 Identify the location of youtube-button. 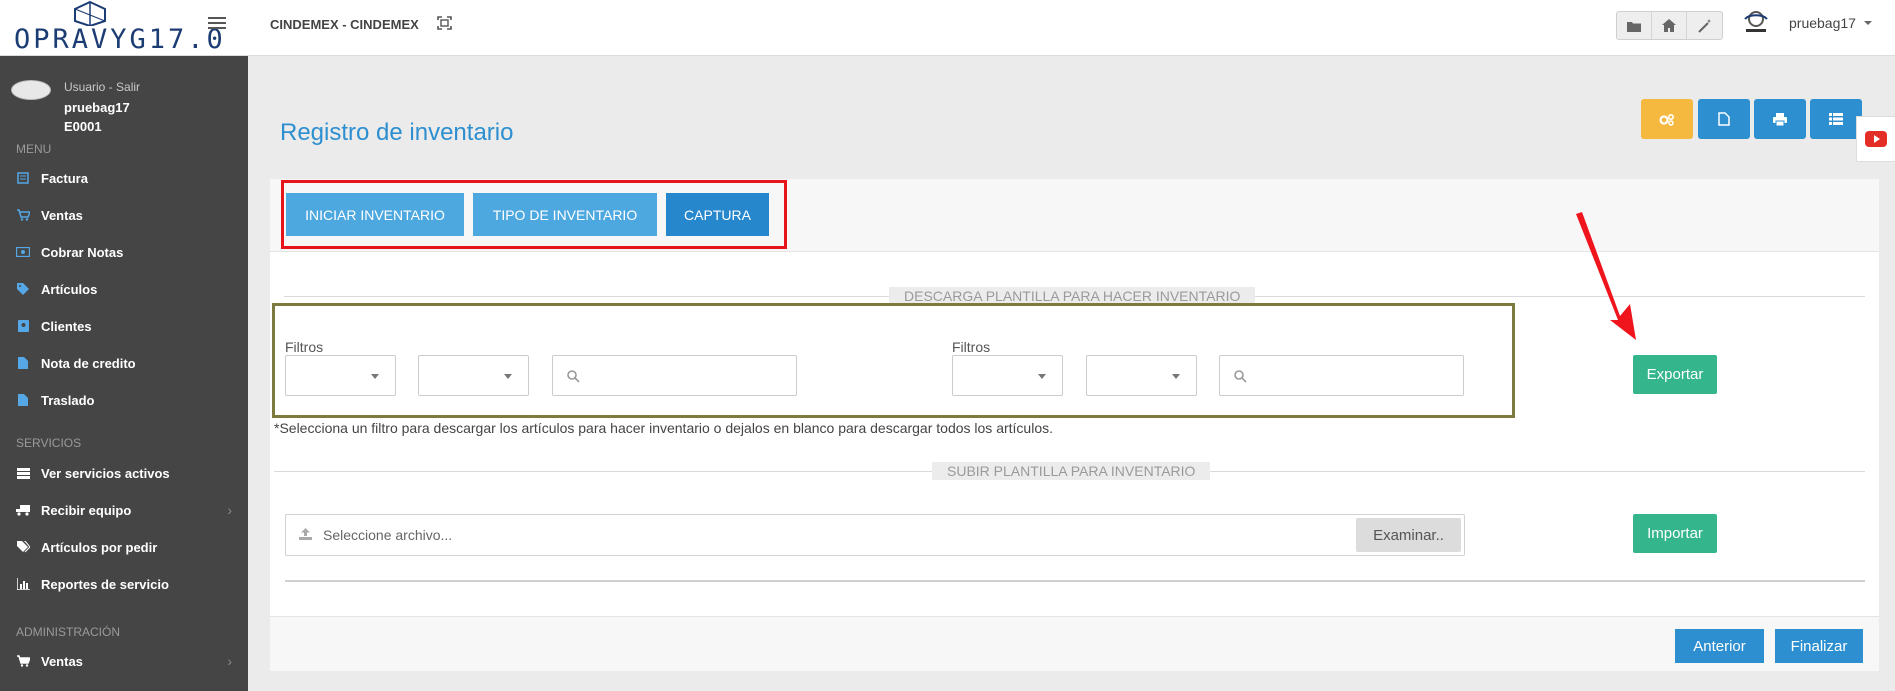
(1875, 139).